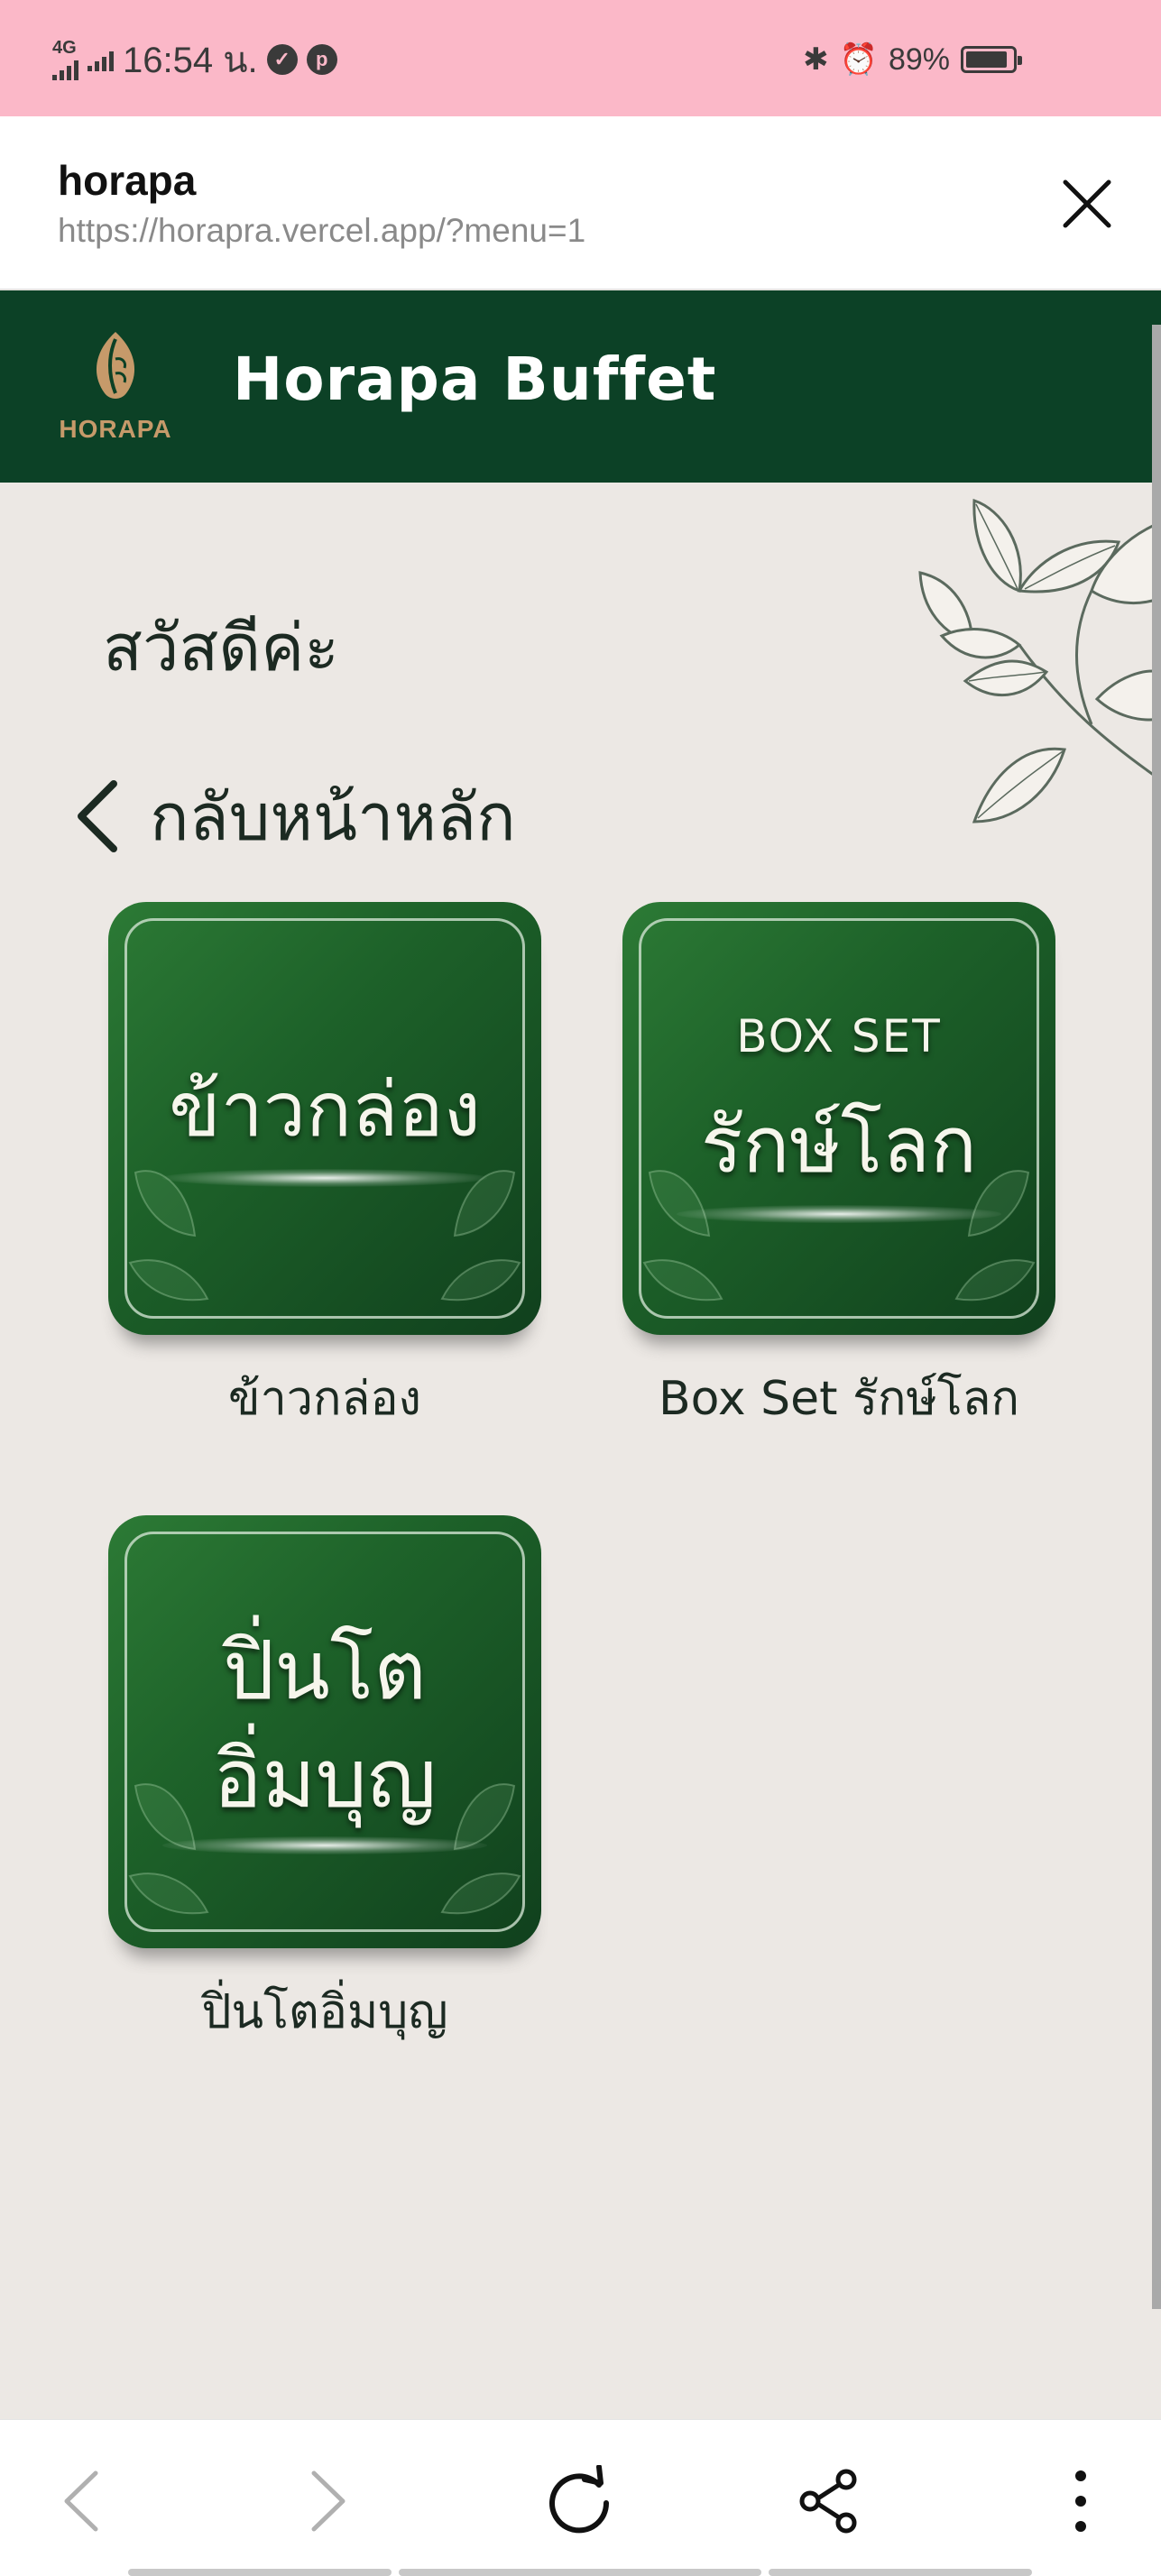  Describe the element at coordinates (324, 1397) in the screenshot. I see `menu-card-label: ข้าวกล่อง` at that location.